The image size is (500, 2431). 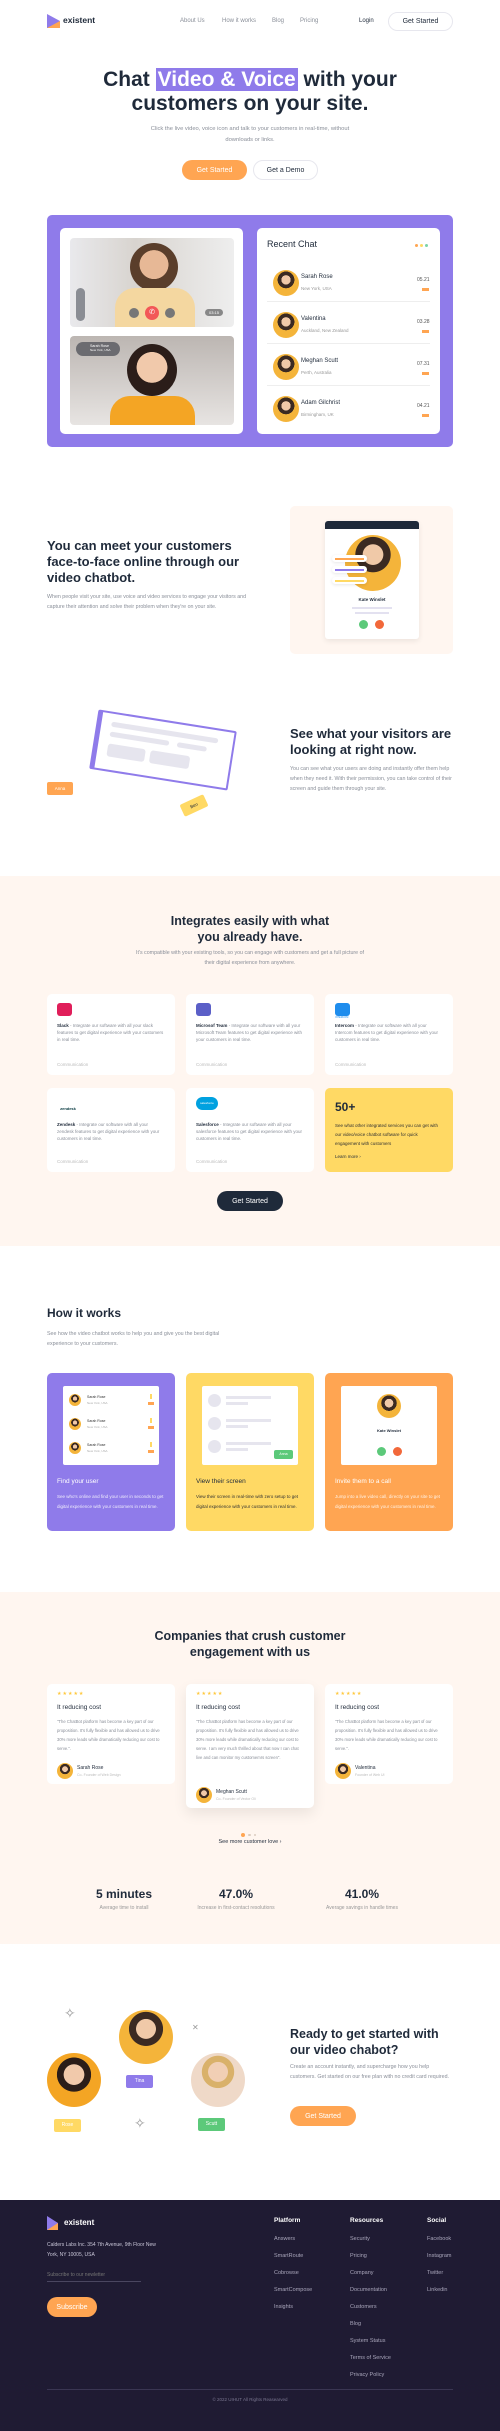 What do you see at coordinates (348, 1156) in the screenshot?
I see `learn-more-link: Learn more ›` at bounding box center [348, 1156].